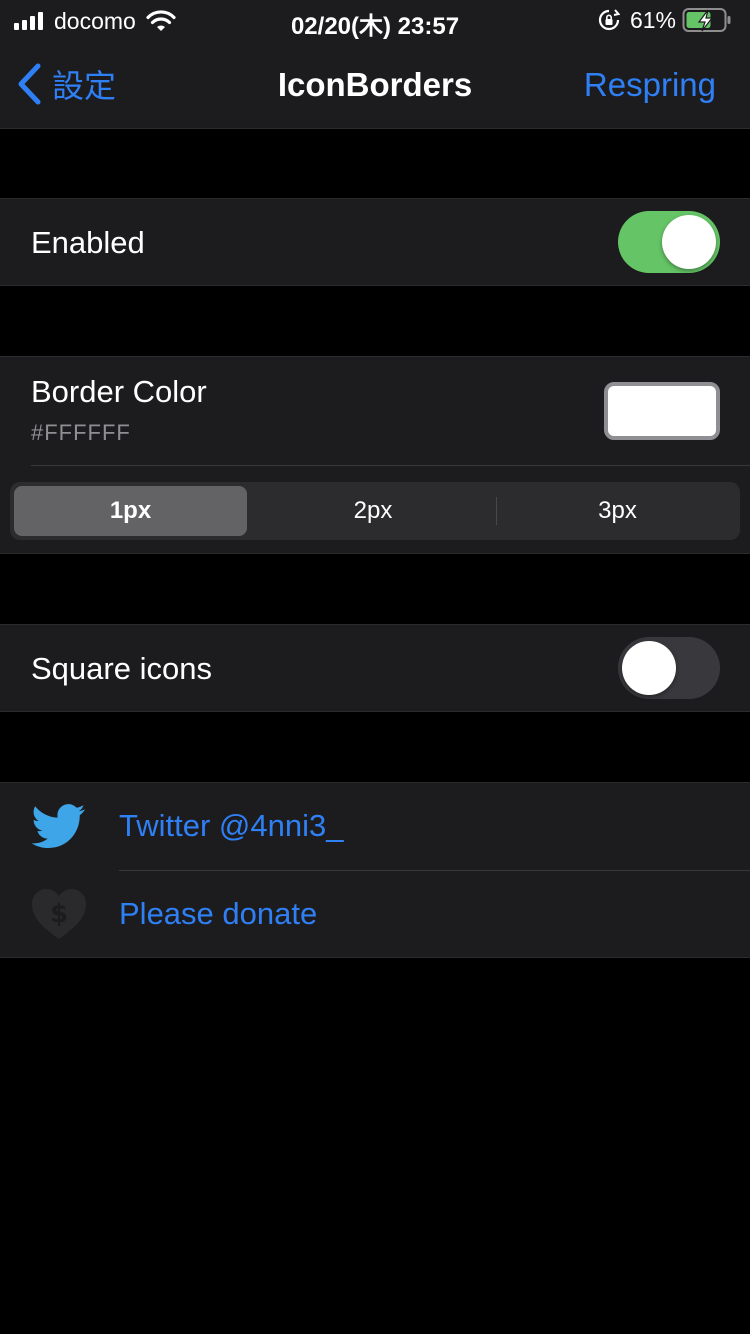 This screenshot has height=1334, width=750. Describe the element at coordinates (652, 19) in the screenshot. I see `battery-percent: 61%` at that location.